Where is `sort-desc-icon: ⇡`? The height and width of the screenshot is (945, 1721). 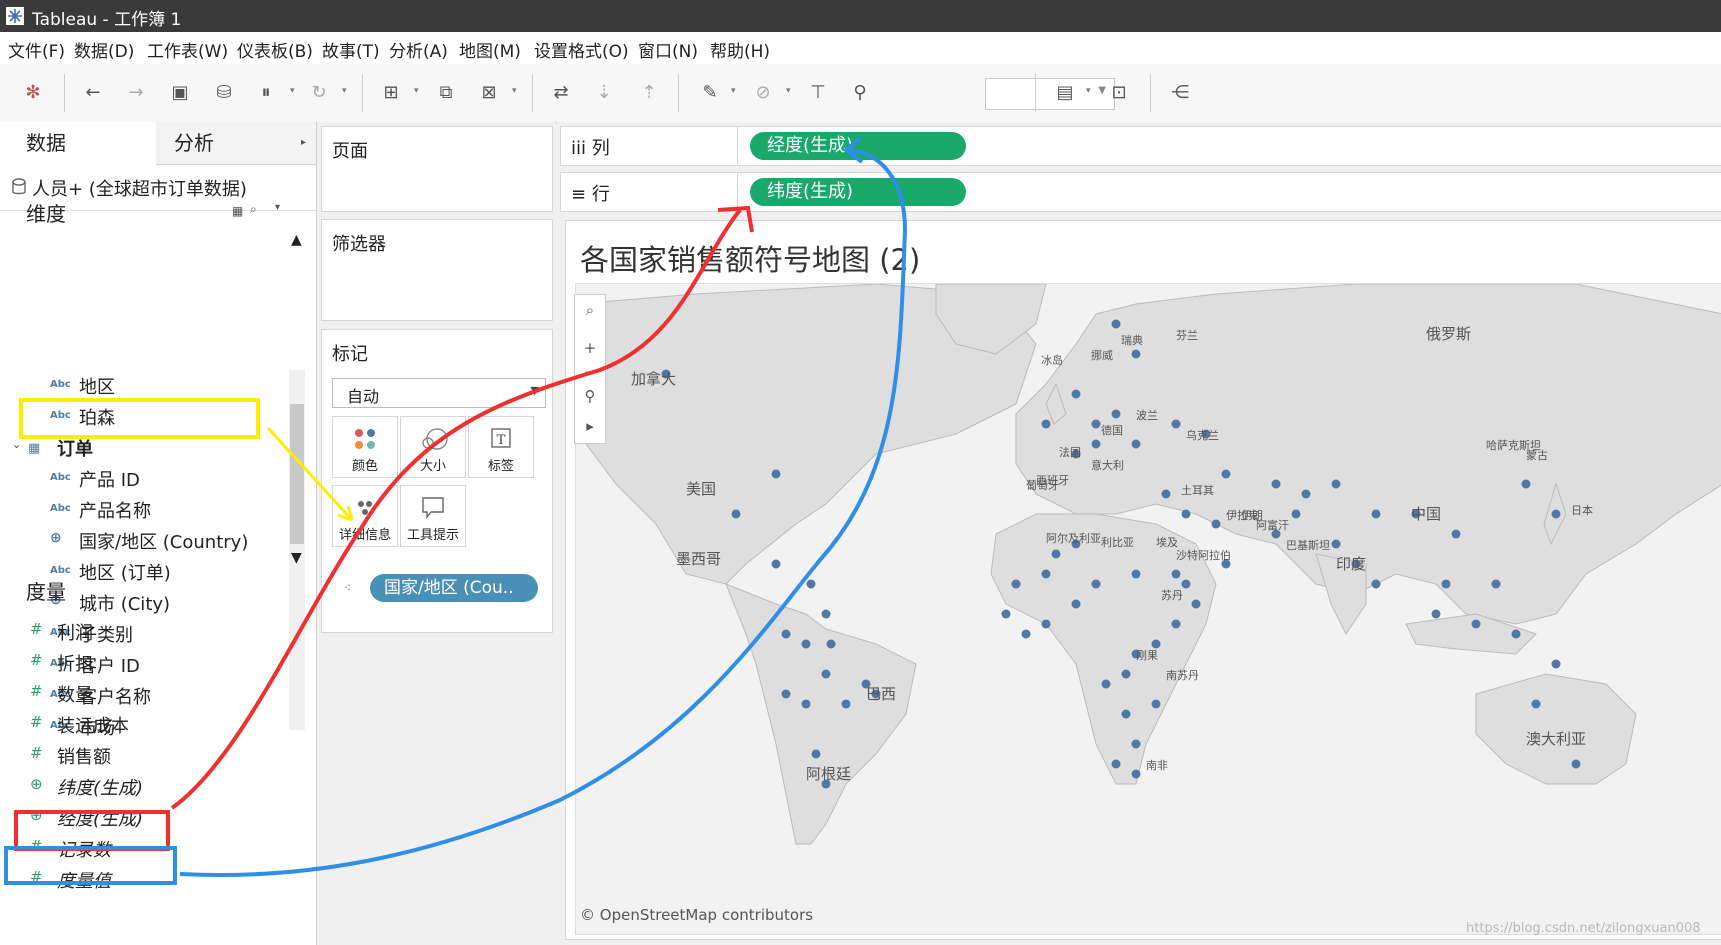 sort-desc-icon: ⇡ is located at coordinates (649, 93).